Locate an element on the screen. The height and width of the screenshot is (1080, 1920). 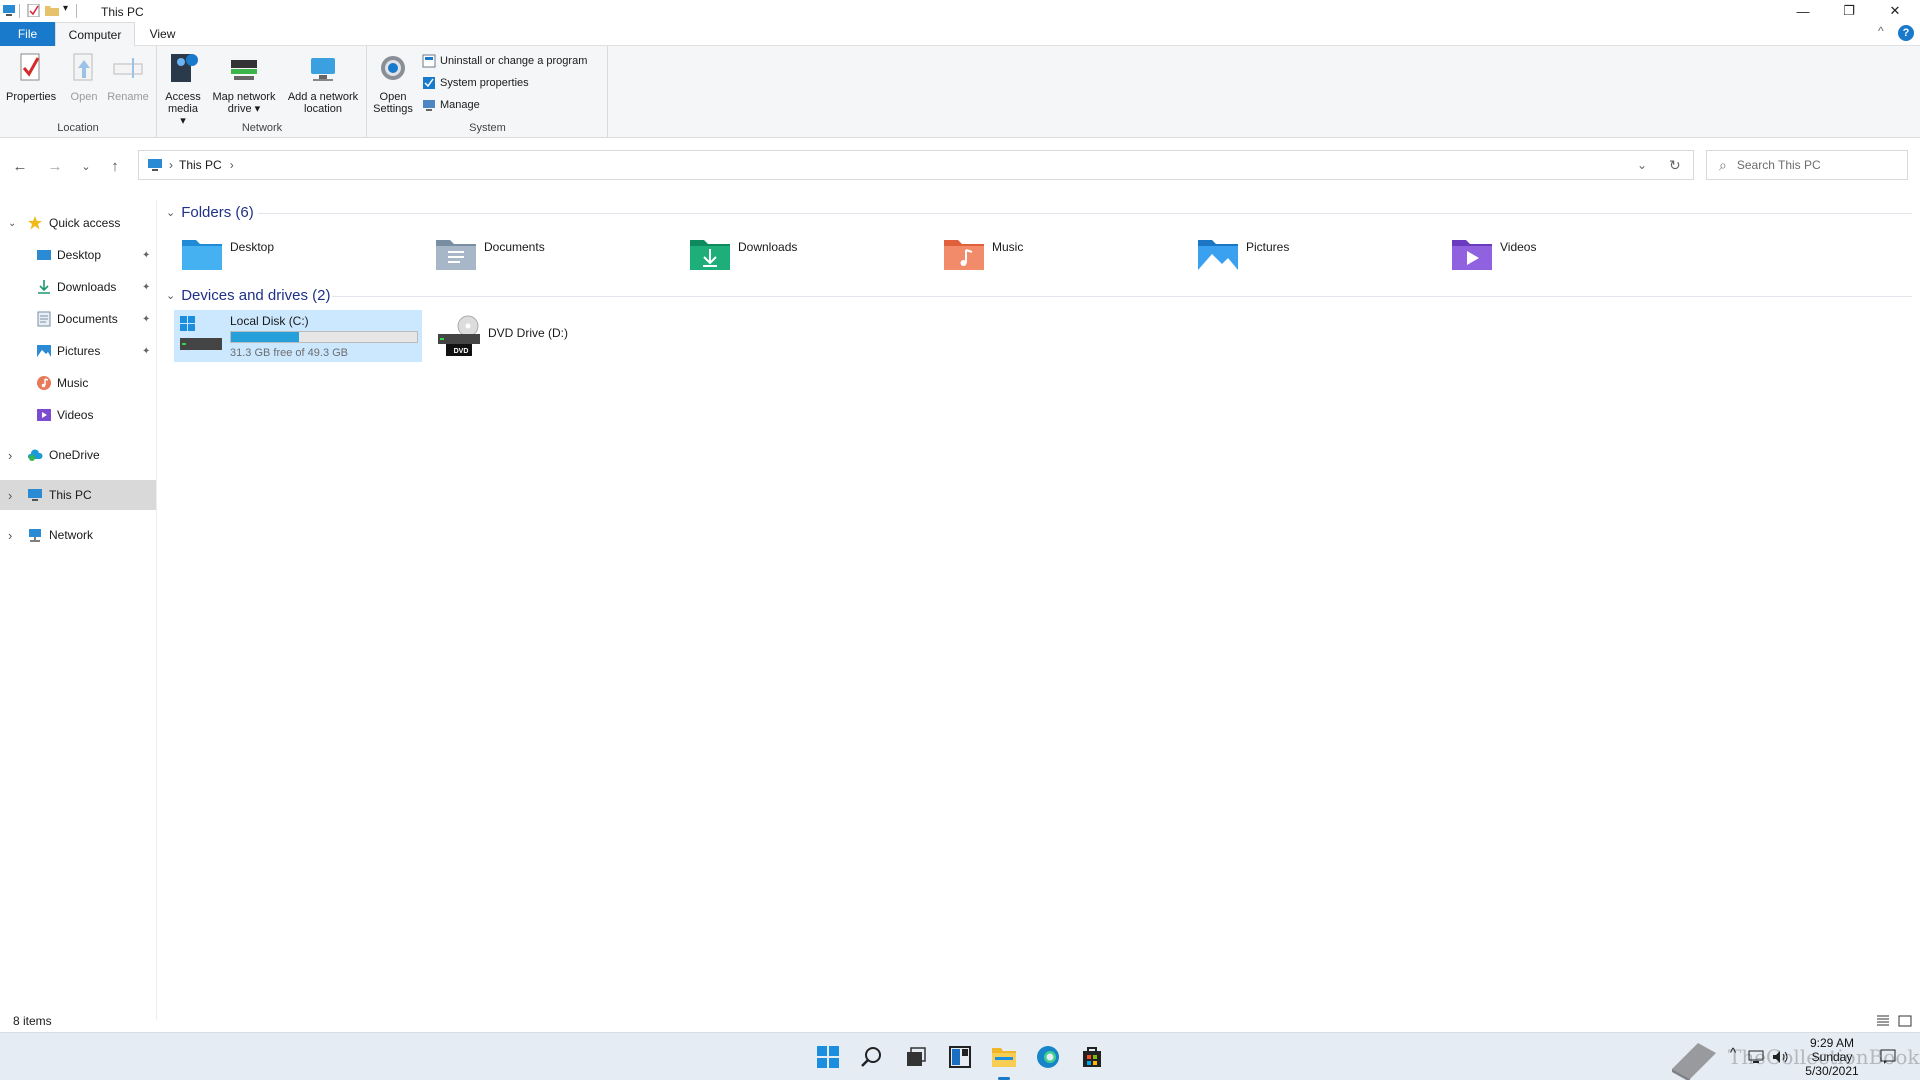
tab-view: View is located at coordinates (162, 34).